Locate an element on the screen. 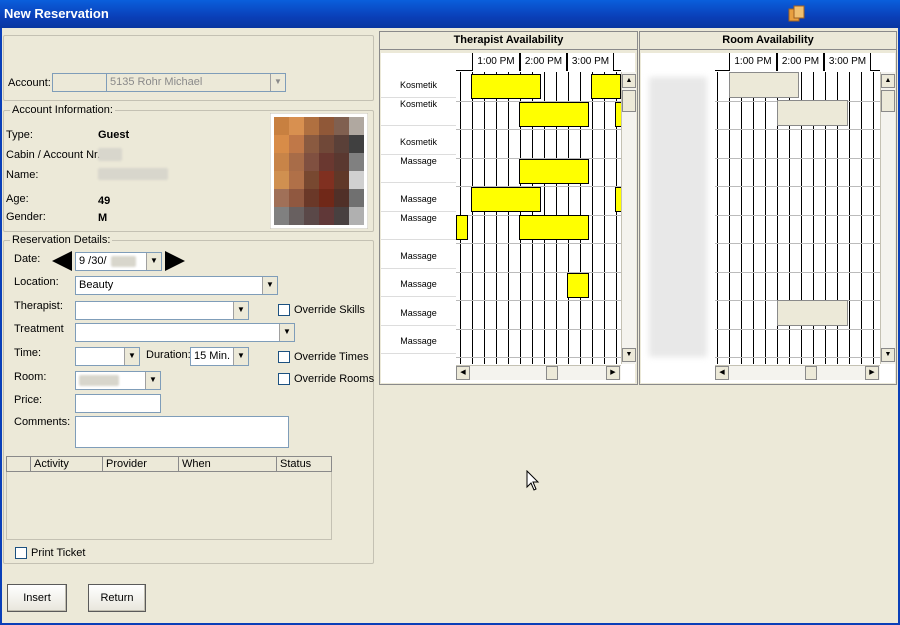 The image size is (900, 625). account-select: 5135 Rohr Michael ▼ is located at coordinates (196, 82).